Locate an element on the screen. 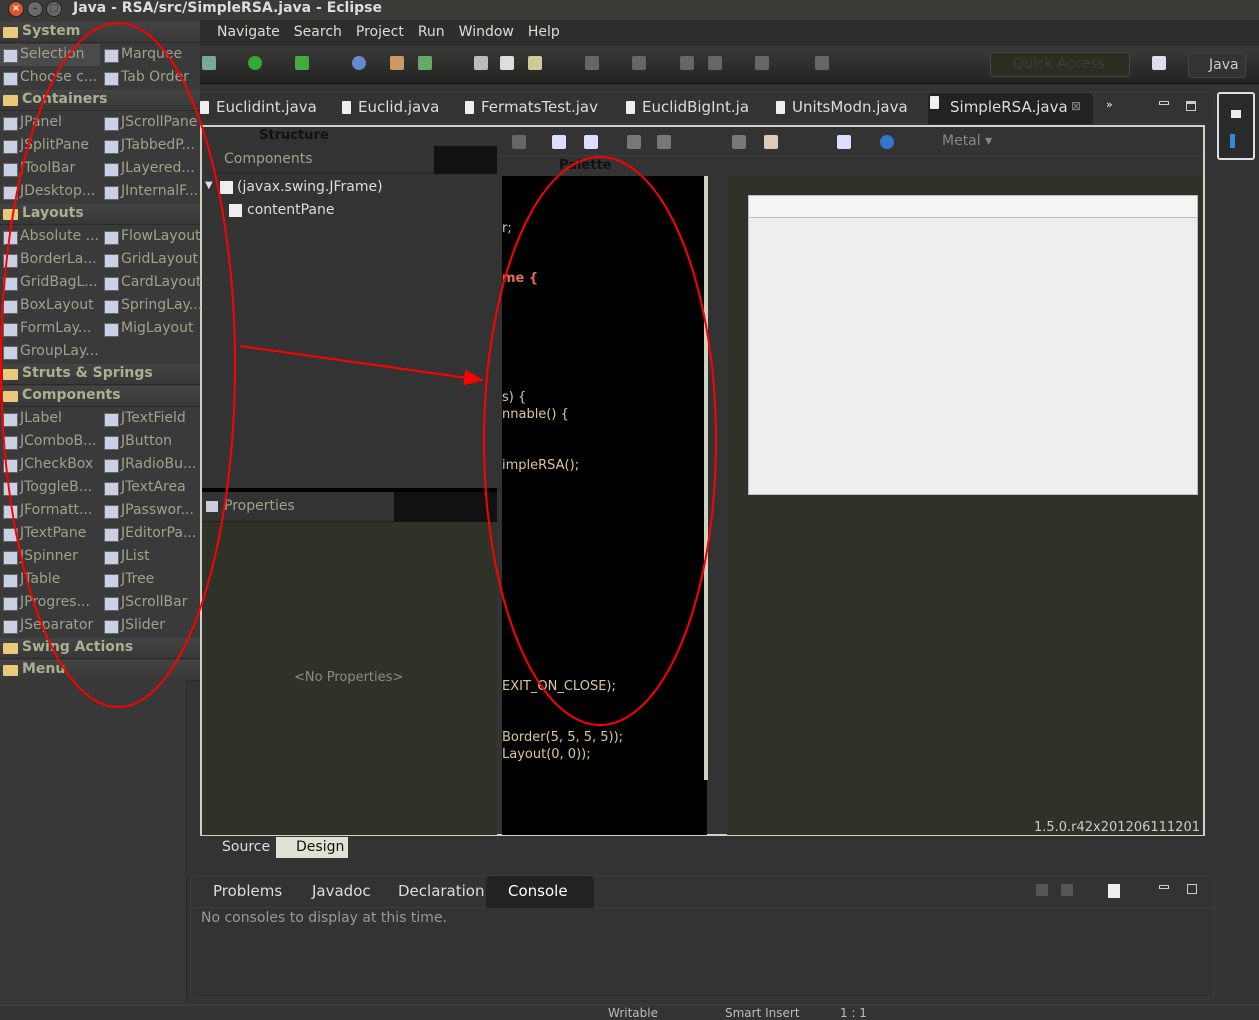  sash is located at coordinates (706, 478).